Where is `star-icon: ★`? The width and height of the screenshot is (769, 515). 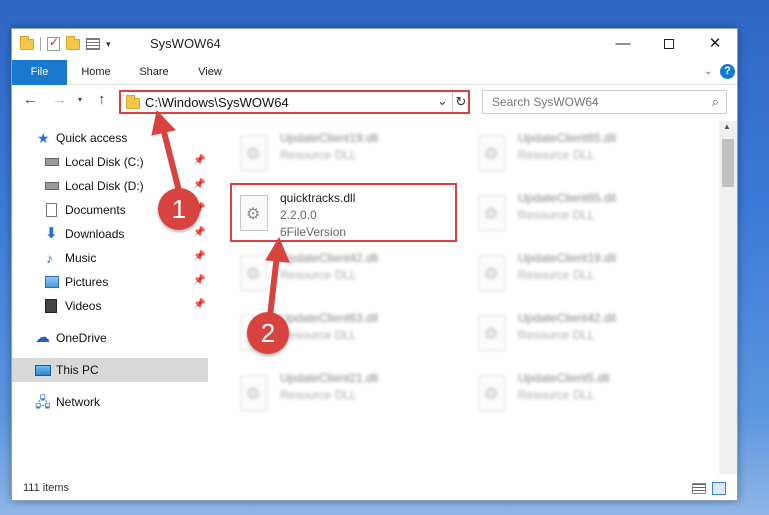 star-icon: ★ is located at coordinates (43, 138).